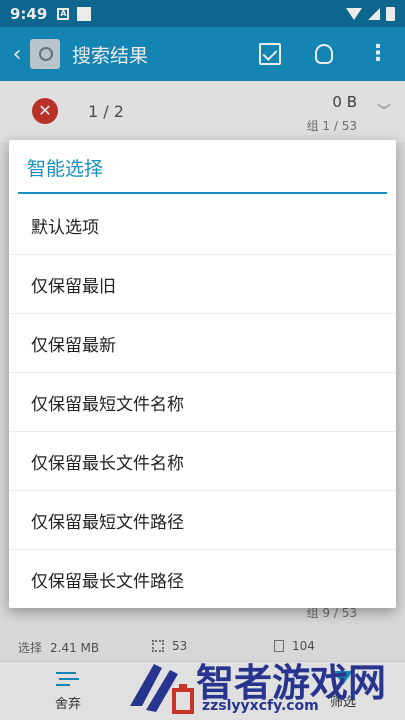  Describe the element at coordinates (202, 193) in the screenshot. I see `dialog-title-divider` at that location.